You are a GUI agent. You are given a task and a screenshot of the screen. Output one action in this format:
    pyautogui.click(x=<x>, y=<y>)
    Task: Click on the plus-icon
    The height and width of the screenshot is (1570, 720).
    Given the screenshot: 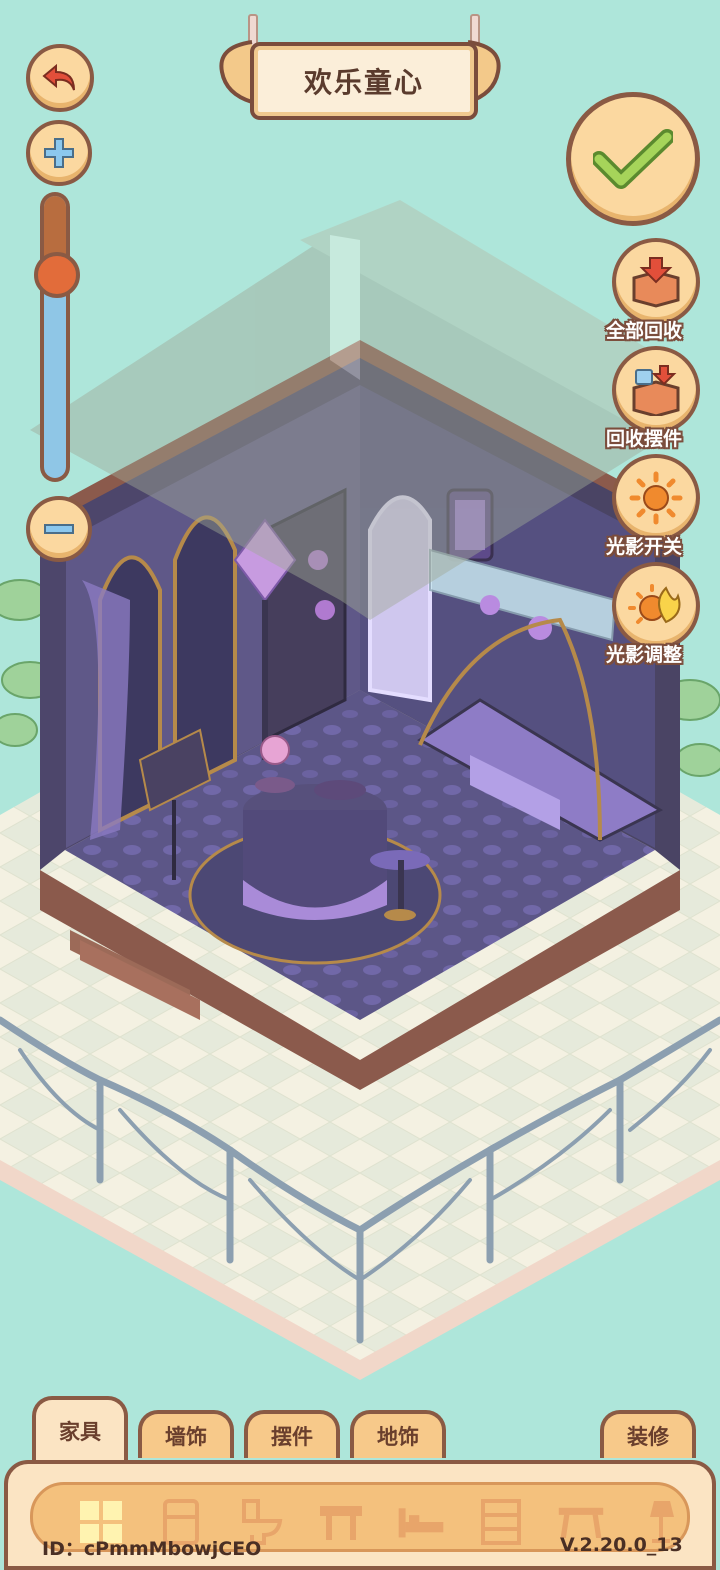 What is the action you would take?
    pyautogui.click(x=59, y=153)
    